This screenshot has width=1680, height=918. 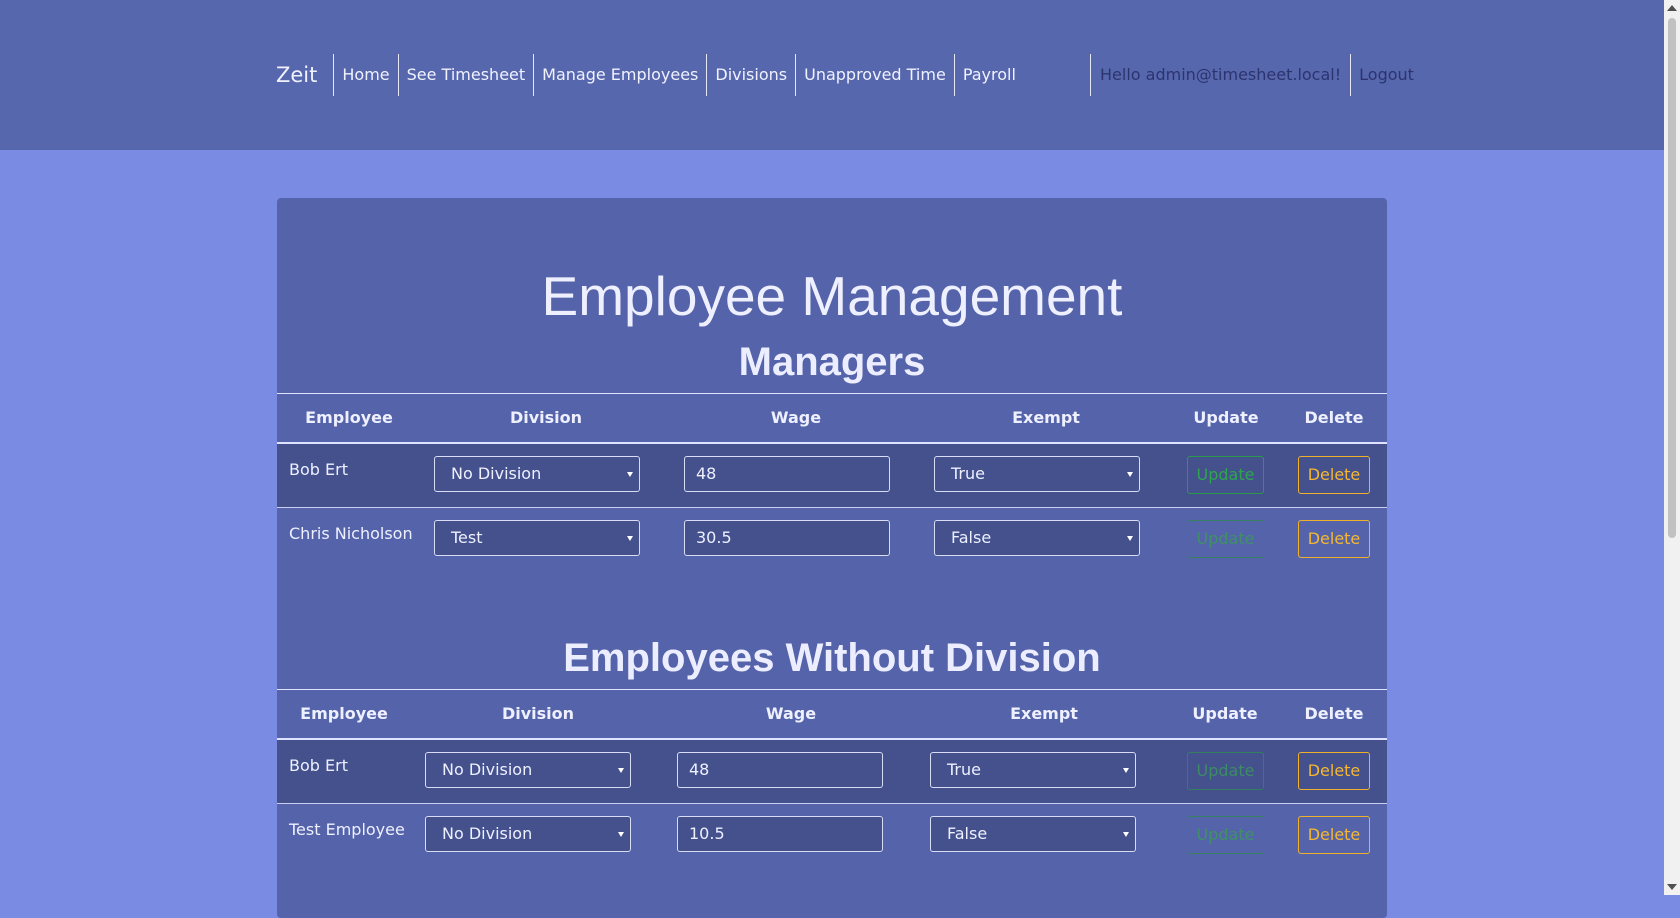 What do you see at coordinates (832, 296) in the screenshot?
I see `page-title: Employee Management` at bounding box center [832, 296].